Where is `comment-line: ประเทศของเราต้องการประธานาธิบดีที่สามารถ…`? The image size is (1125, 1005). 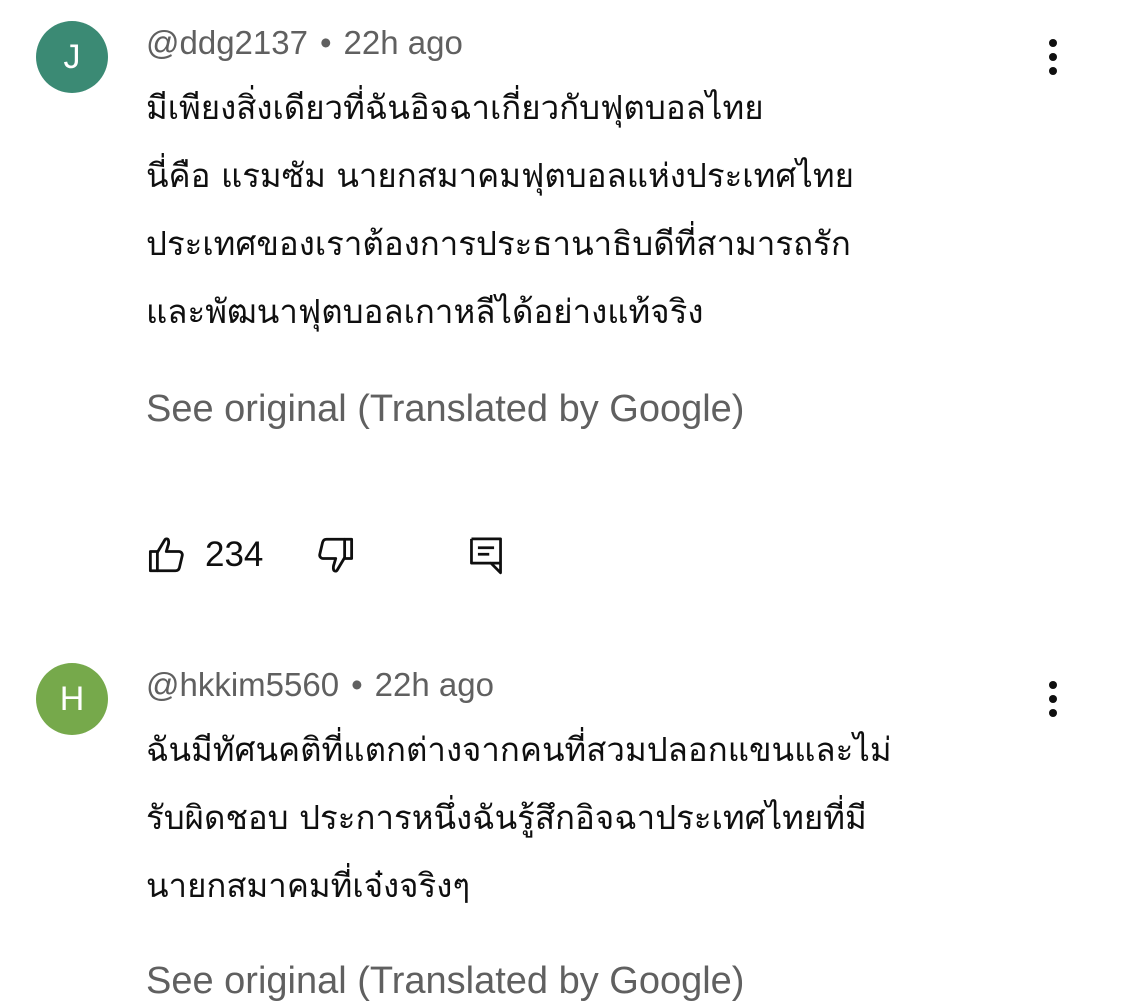 comment-line: ประเทศของเราต้องการประธานาธิบดีที่สามารถ… is located at coordinates (498, 243).